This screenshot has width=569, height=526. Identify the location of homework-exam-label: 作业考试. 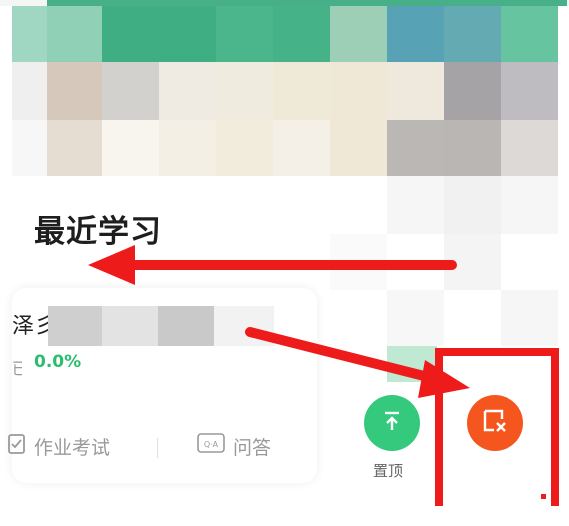
(72, 448).